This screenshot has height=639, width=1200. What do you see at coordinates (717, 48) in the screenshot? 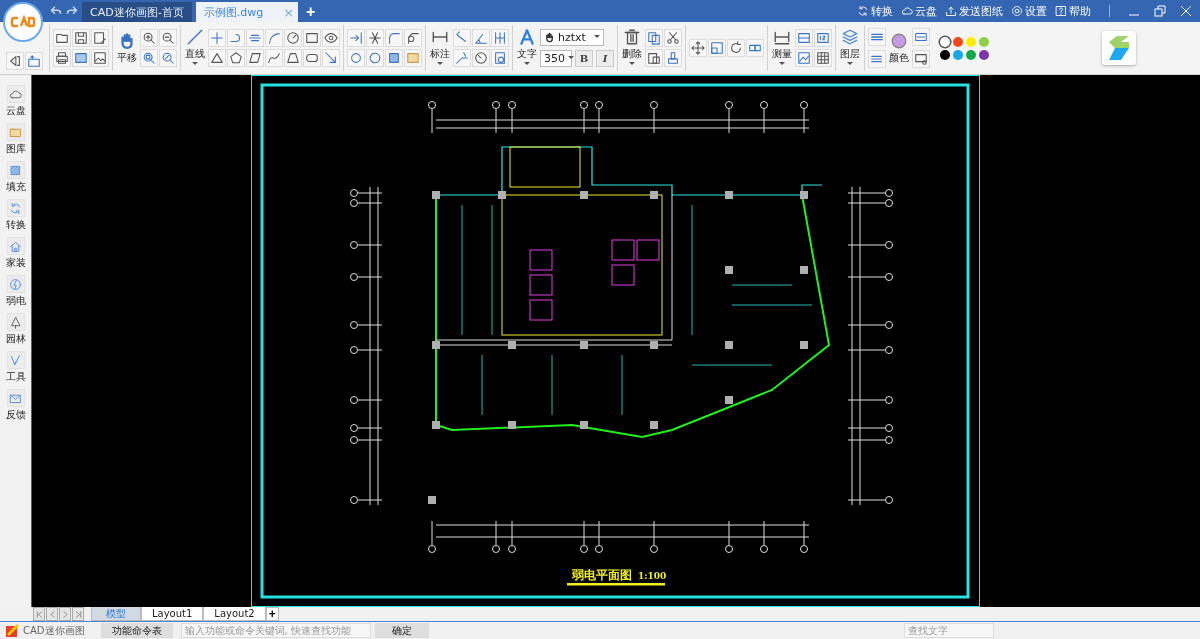
I see `scale-button` at bounding box center [717, 48].